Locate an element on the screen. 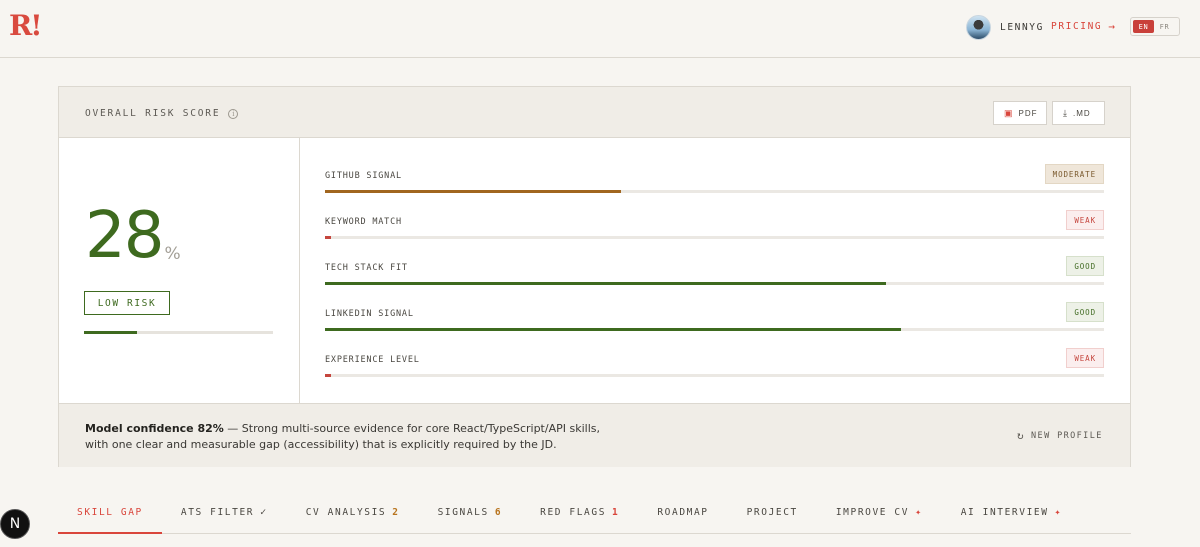 This screenshot has width=1200, height=547. tab-label: IMPROVE CV is located at coordinates (872, 512).